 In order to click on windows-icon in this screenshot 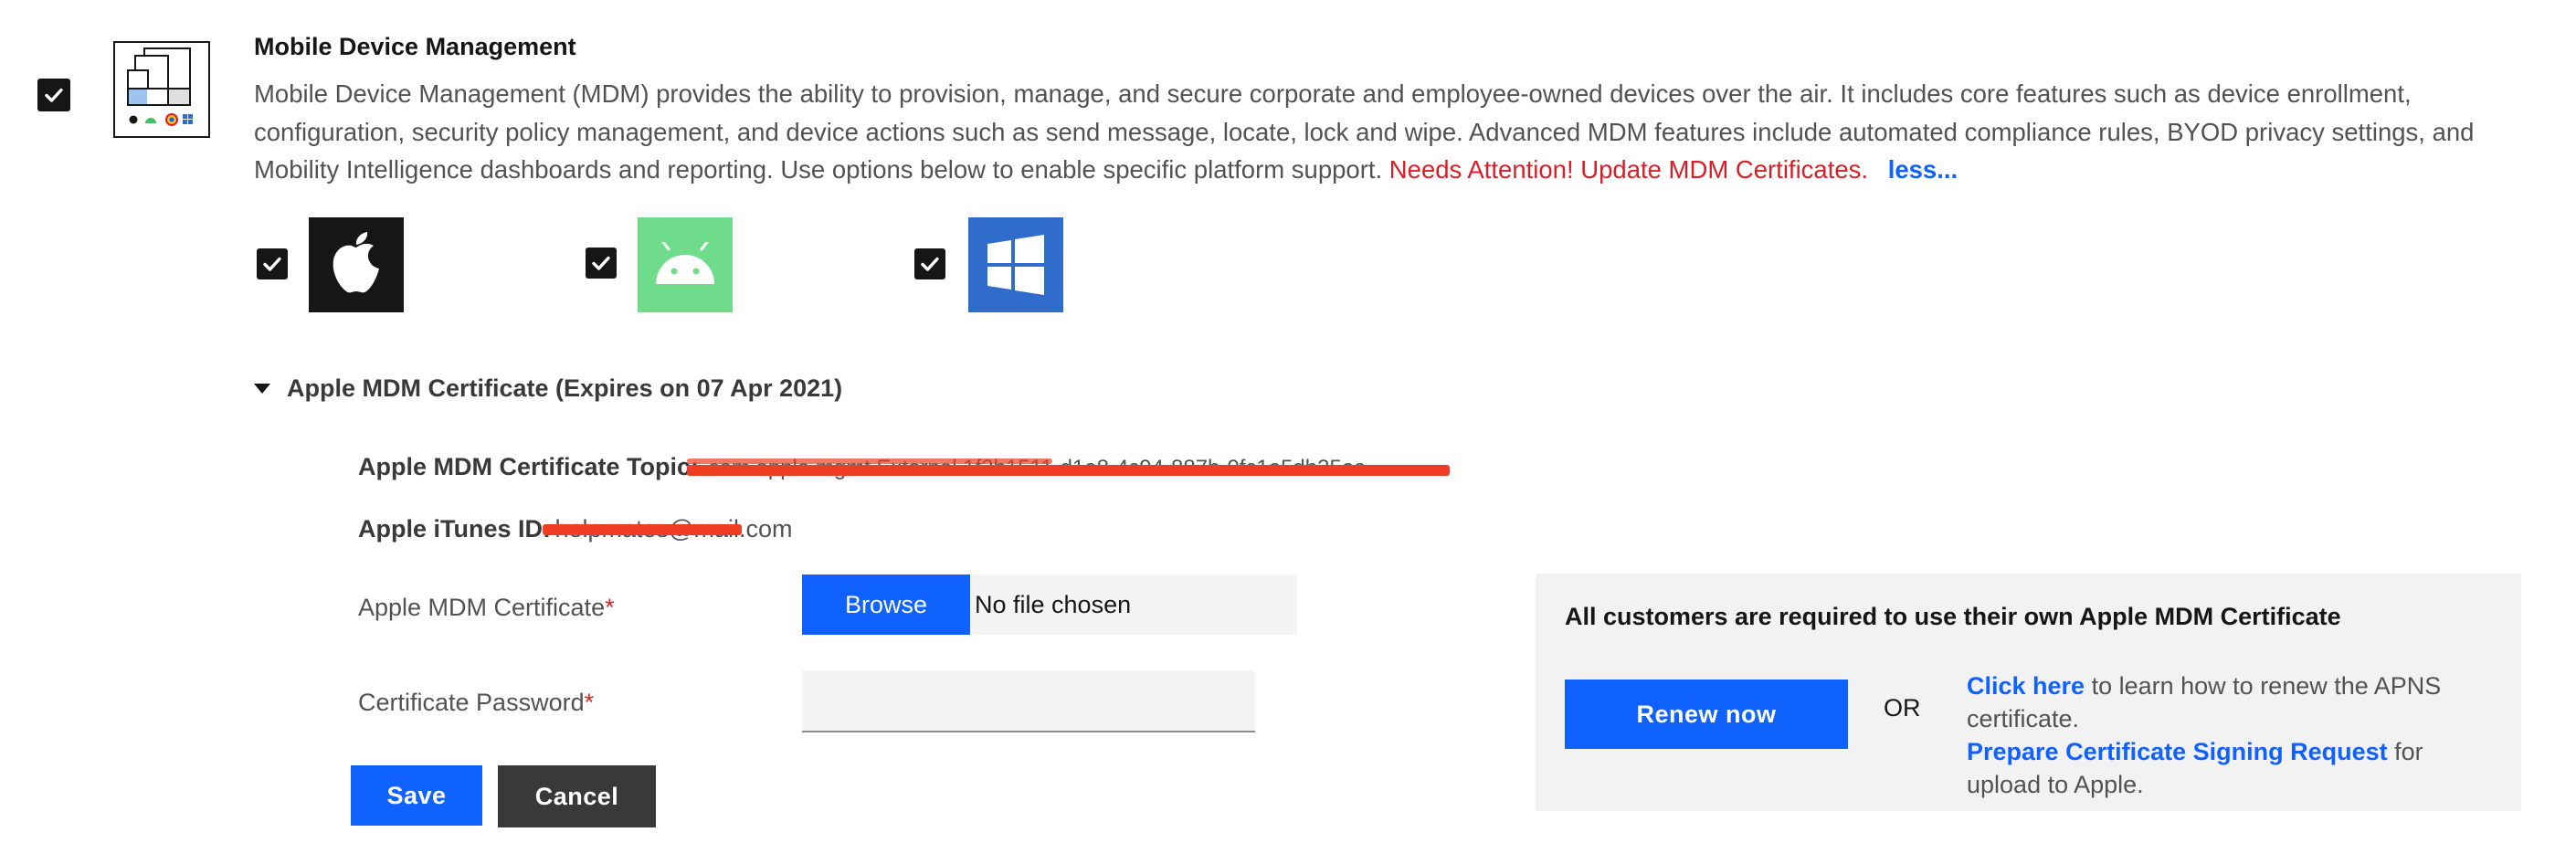, I will do `click(1016, 265)`.